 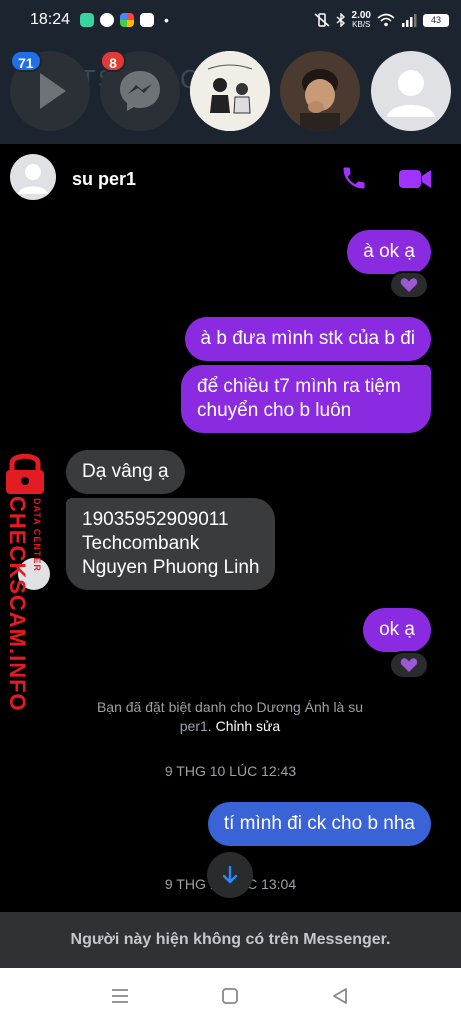 I want to click on contact-chat-head-default, so click(x=411, y=91).